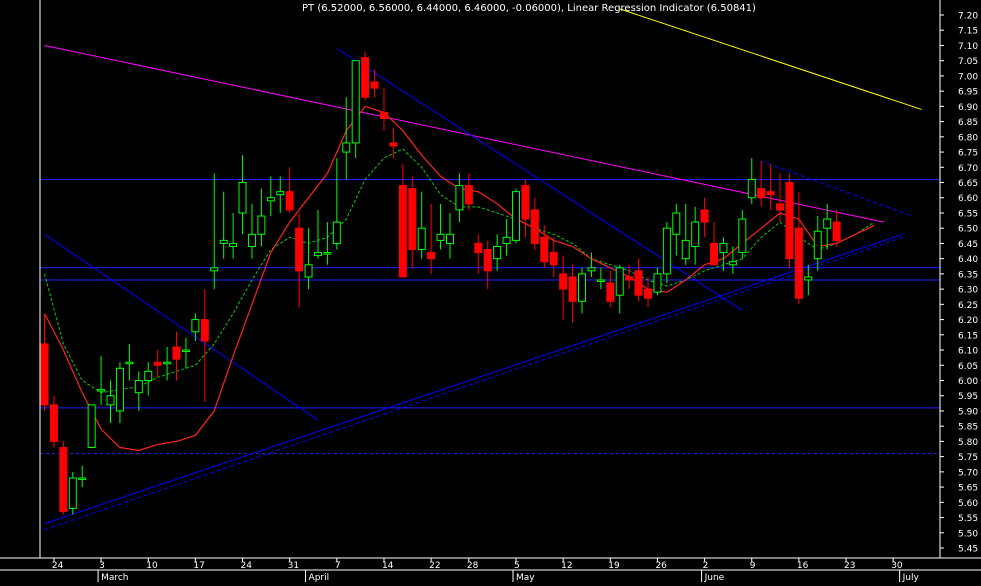 The height and width of the screenshot is (586, 981). Describe the element at coordinates (968, 306) in the screenshot. I see `y-tick-label: 6.25` at that location.